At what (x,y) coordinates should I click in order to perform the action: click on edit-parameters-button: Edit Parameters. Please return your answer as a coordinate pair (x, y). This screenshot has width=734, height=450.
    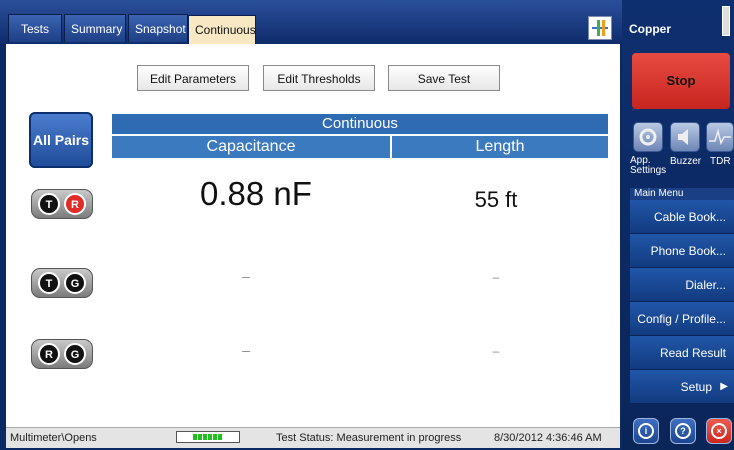
    Looking at the image, I should click on (193, 78).